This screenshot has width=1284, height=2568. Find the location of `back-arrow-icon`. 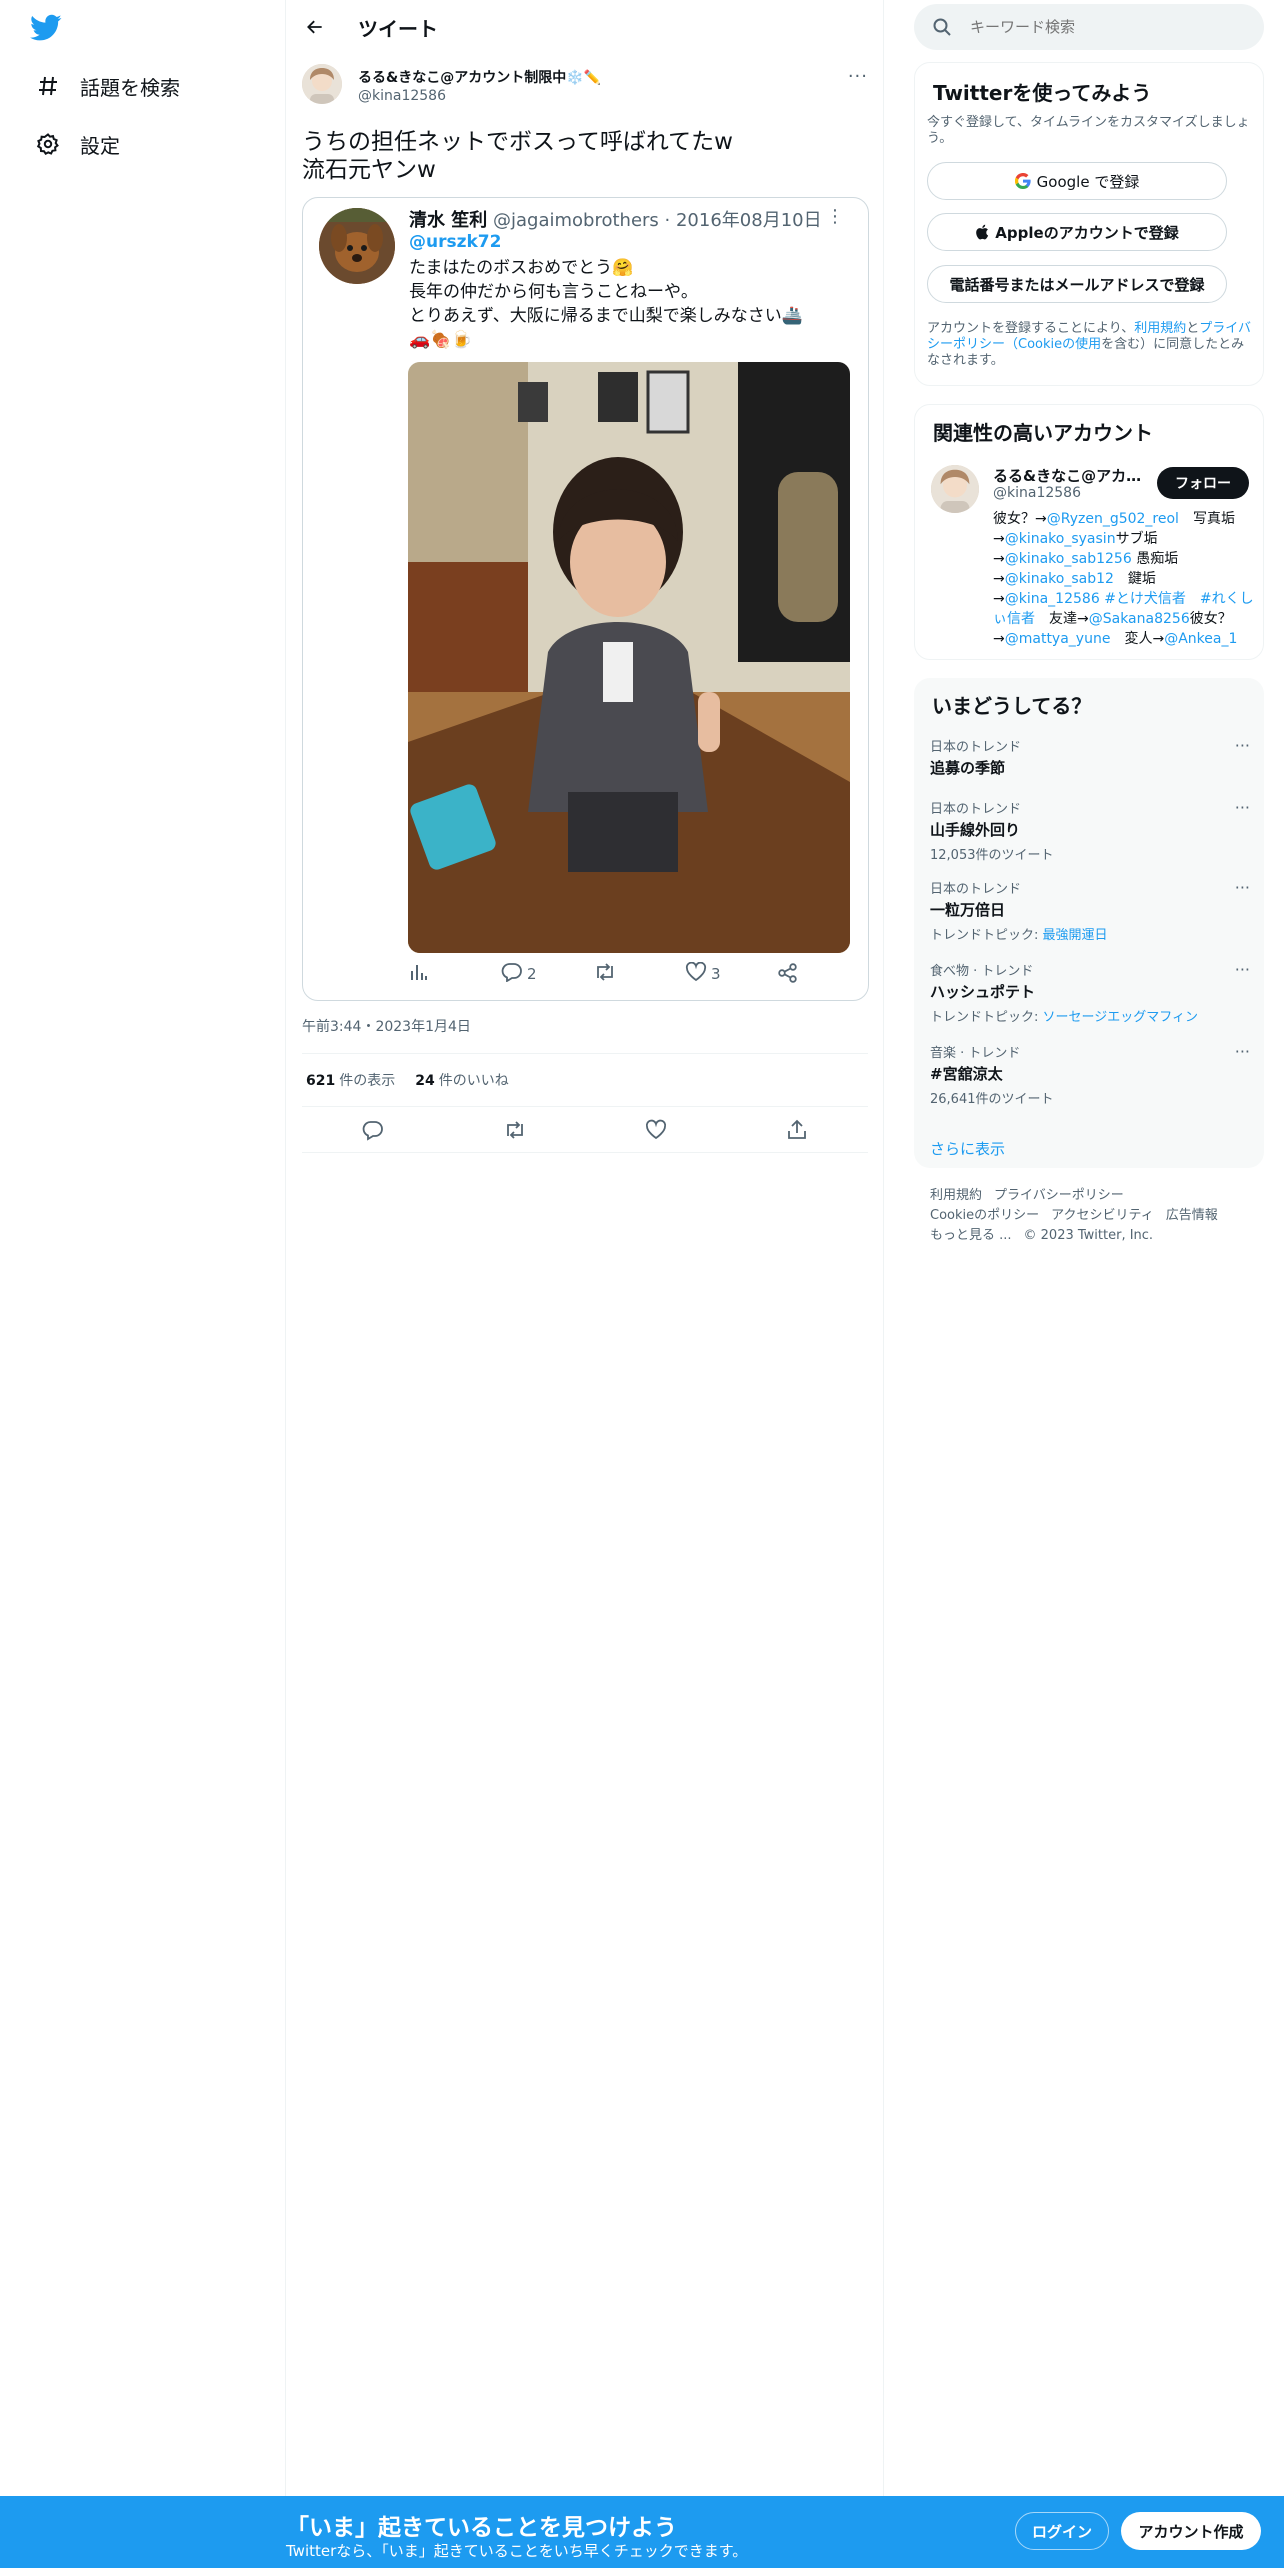

back-arrow-icon is located at coordinates (315, 27).